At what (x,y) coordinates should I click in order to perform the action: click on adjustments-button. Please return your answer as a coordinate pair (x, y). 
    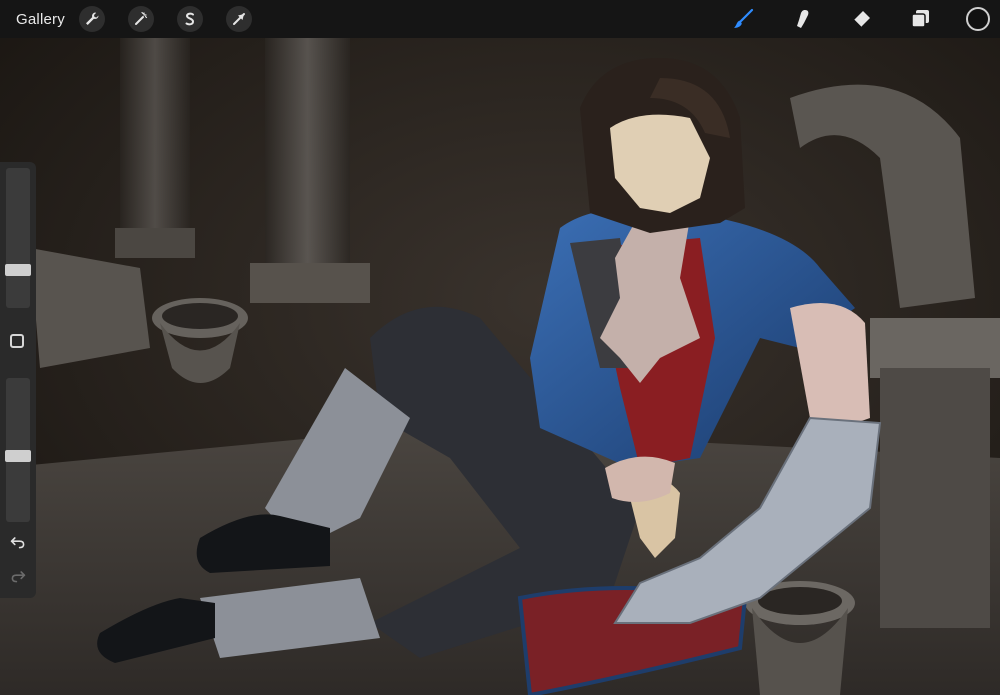
    Looking at the image, I should click on (140, 19).